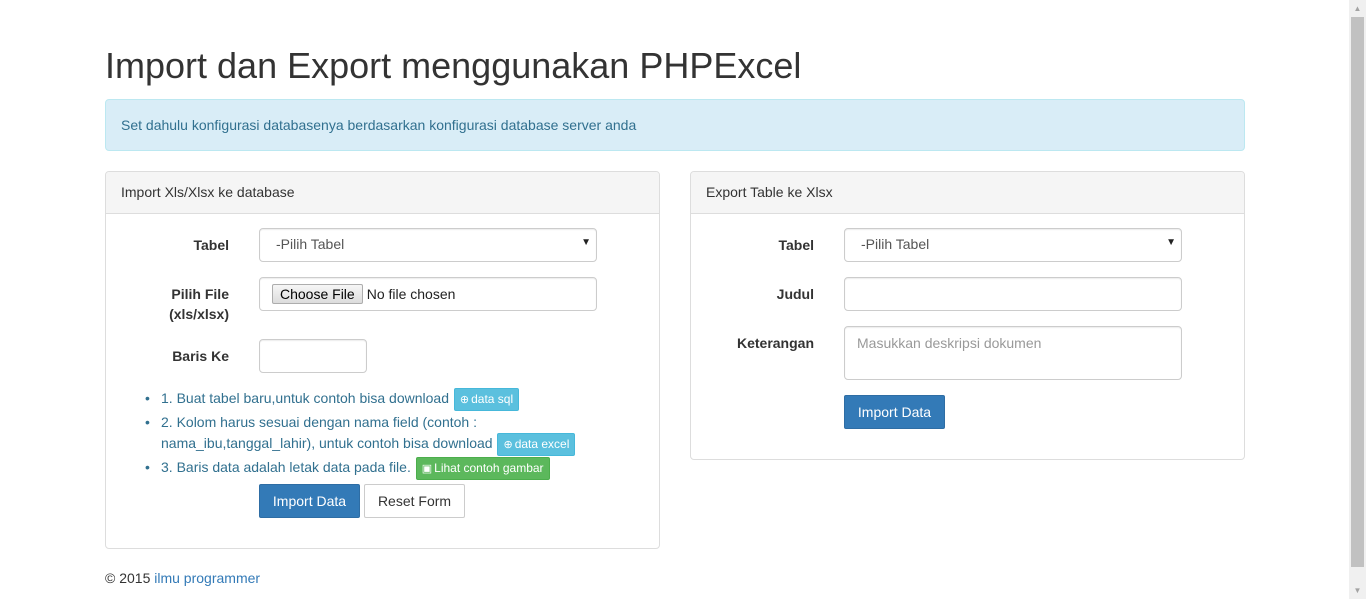 The width and height of the screenshot is (1366, 599). Describe the element at coordinates (200, 294) in the screenshot. I see `file-label-line1: Pilih File` at that location.